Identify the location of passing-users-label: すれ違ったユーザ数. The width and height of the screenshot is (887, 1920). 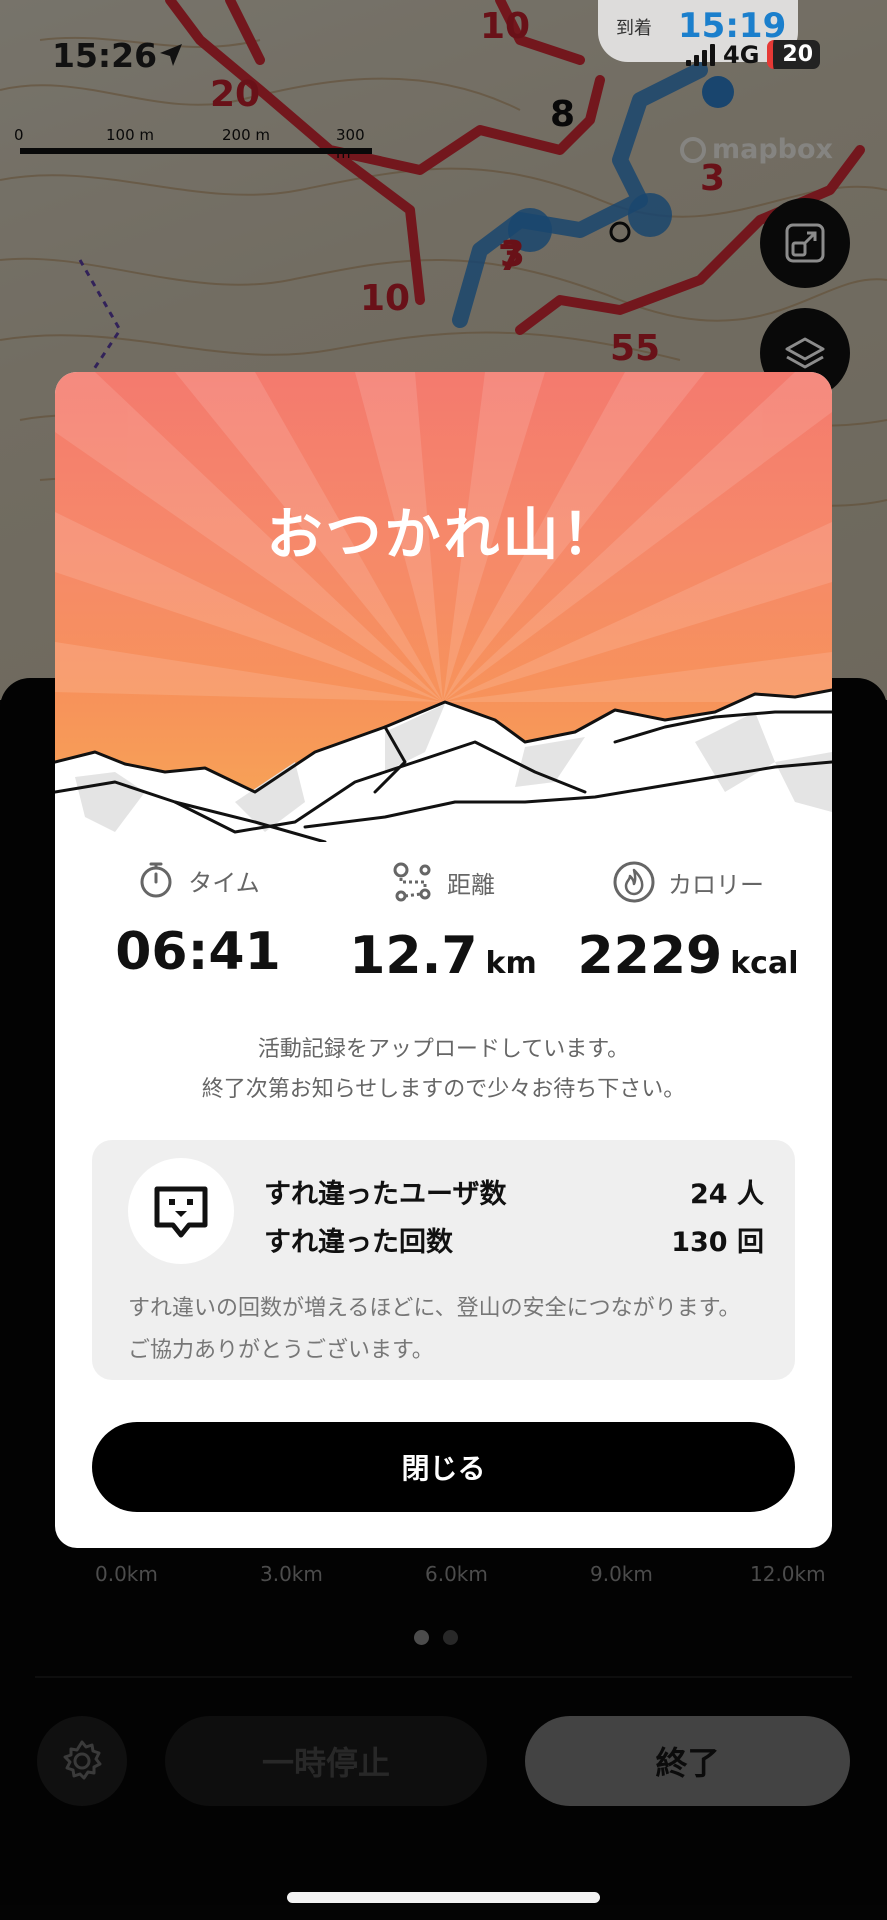
(385, 1194).